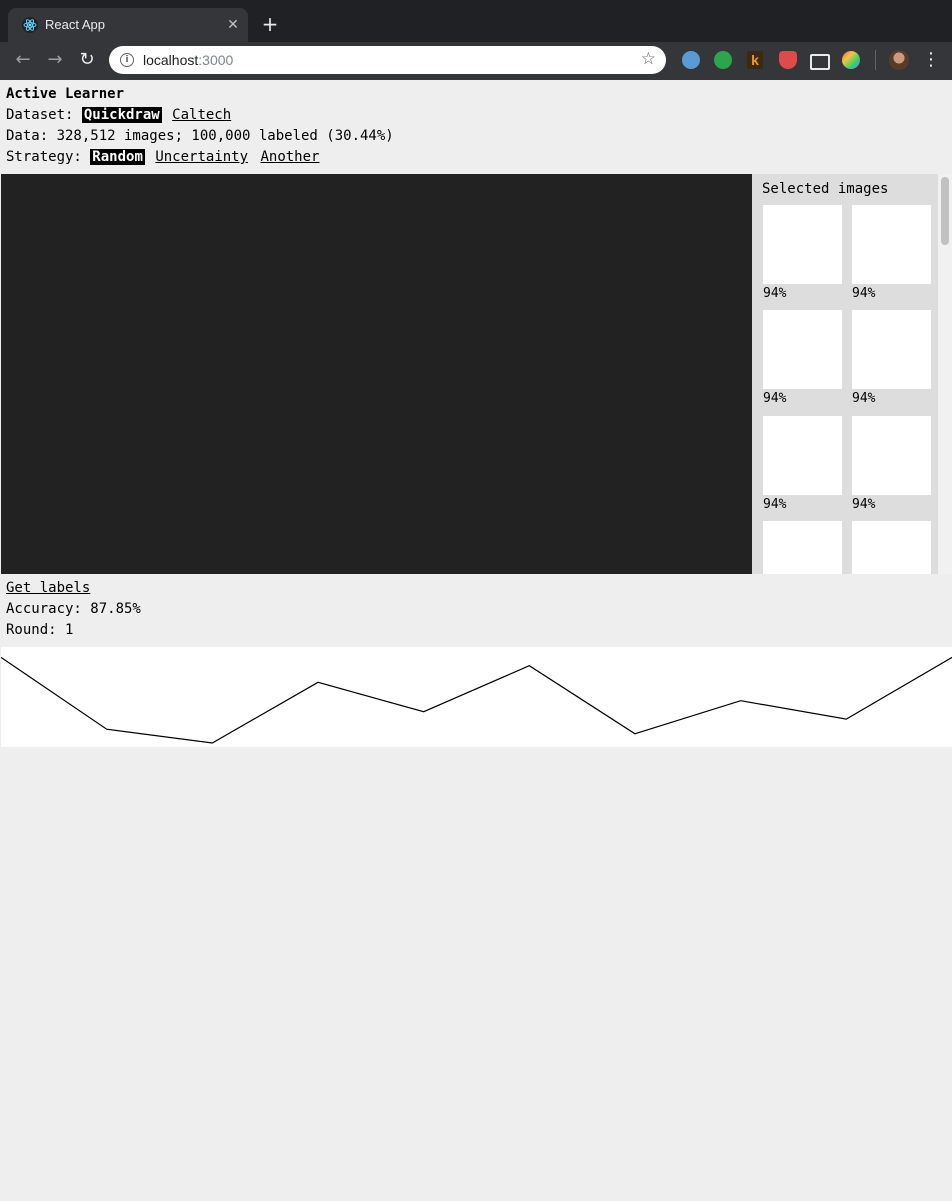  Describe the element at coordinates (755, 60) in the screenshot. I see `extension-k-icon: k` at that location.